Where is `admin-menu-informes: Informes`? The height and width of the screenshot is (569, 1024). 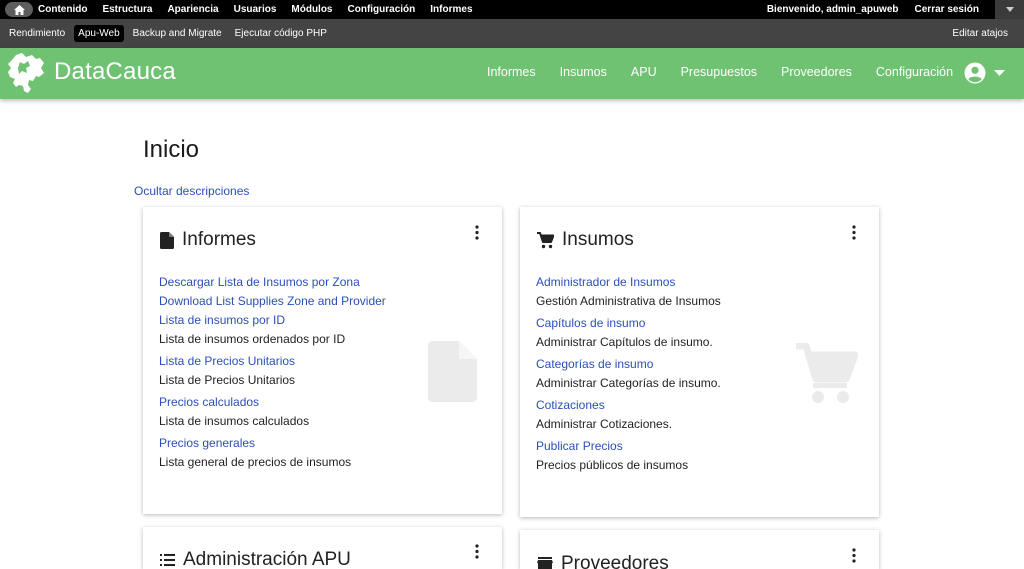 admin-menu-informes: Informes is located at coordinates (451, 9).